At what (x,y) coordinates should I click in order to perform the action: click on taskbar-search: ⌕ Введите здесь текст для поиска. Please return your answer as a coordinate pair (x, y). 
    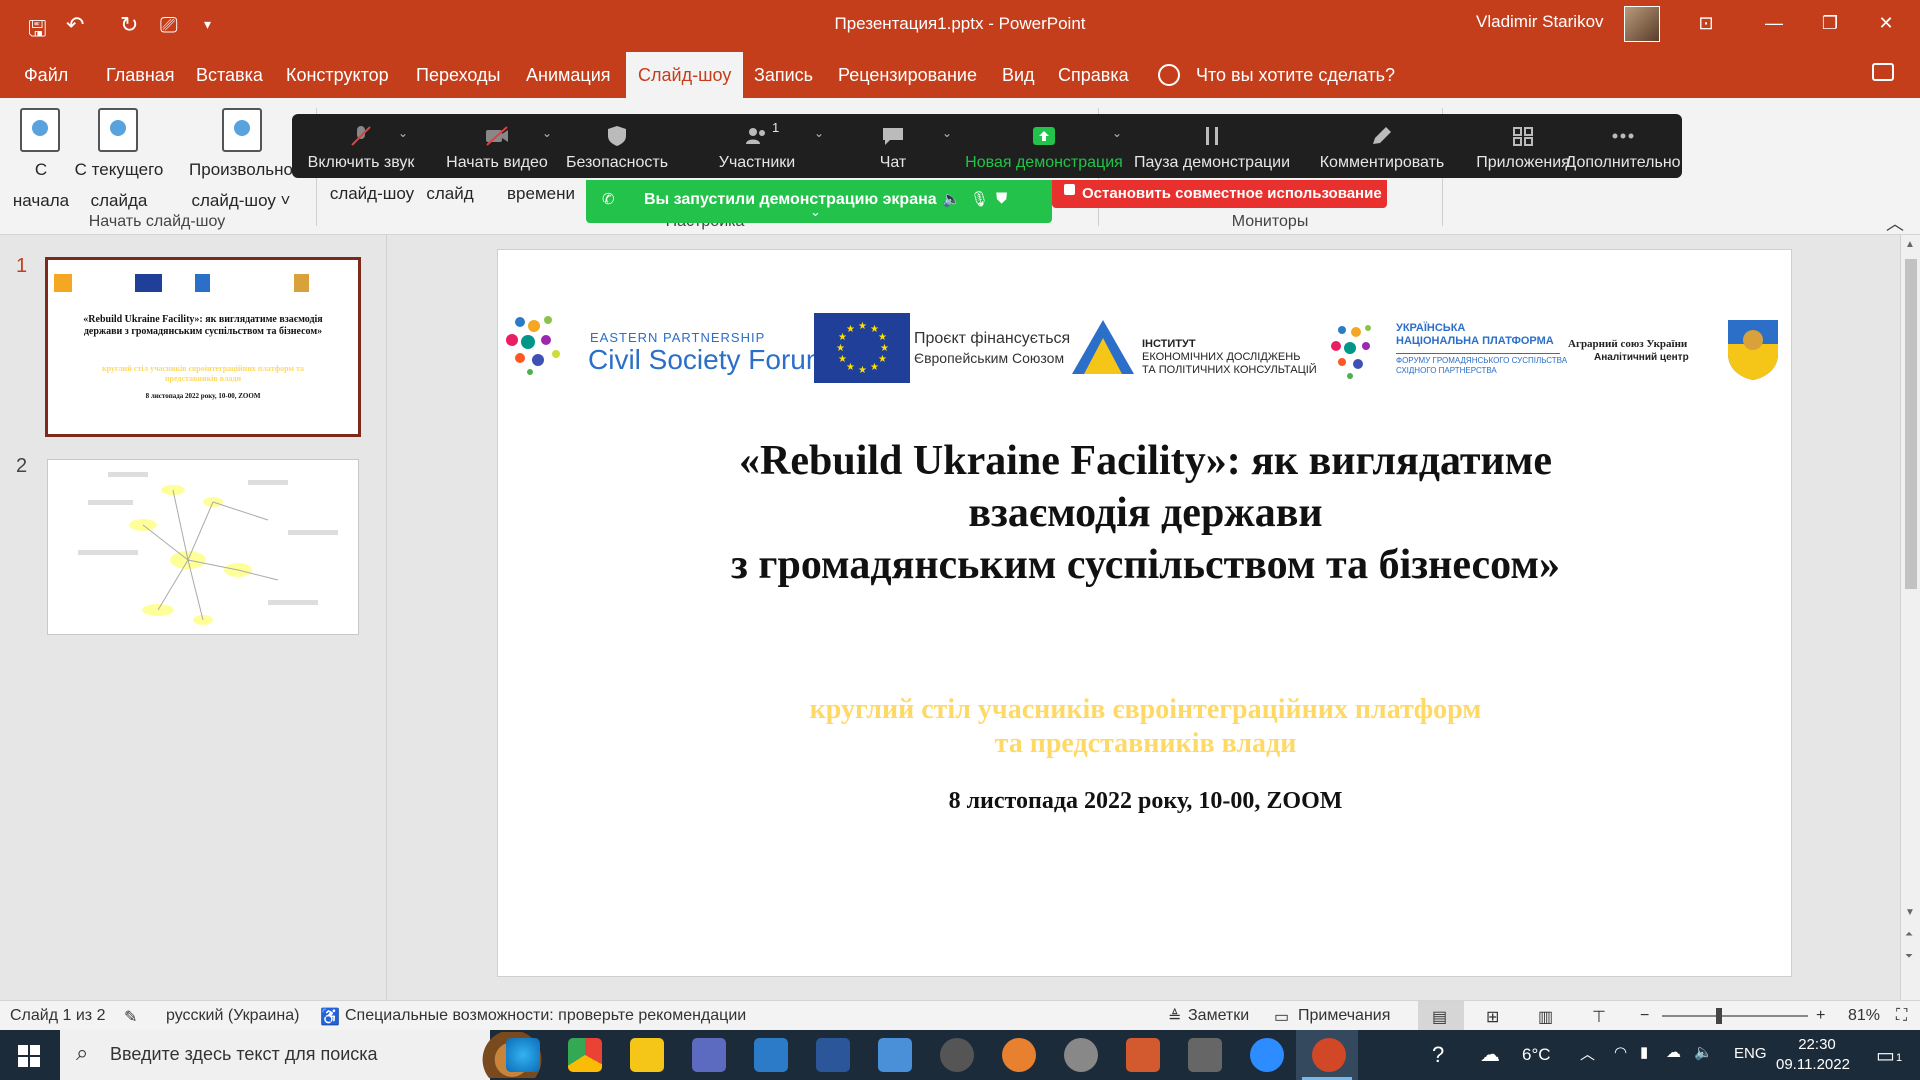
    Looking at the image, I should click on (306, 1055).